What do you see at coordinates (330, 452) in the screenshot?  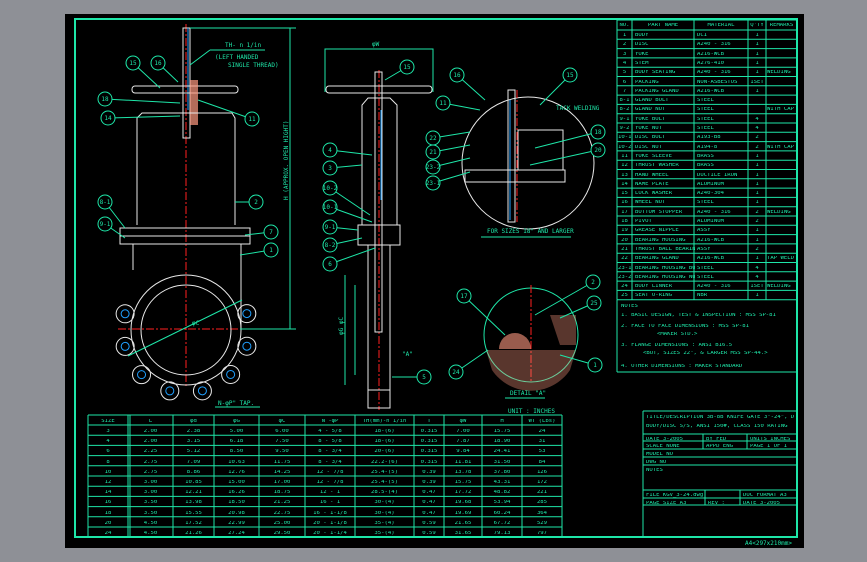 I see `dim-cell: 8 - 3/4` at bounding box center [330, 452].